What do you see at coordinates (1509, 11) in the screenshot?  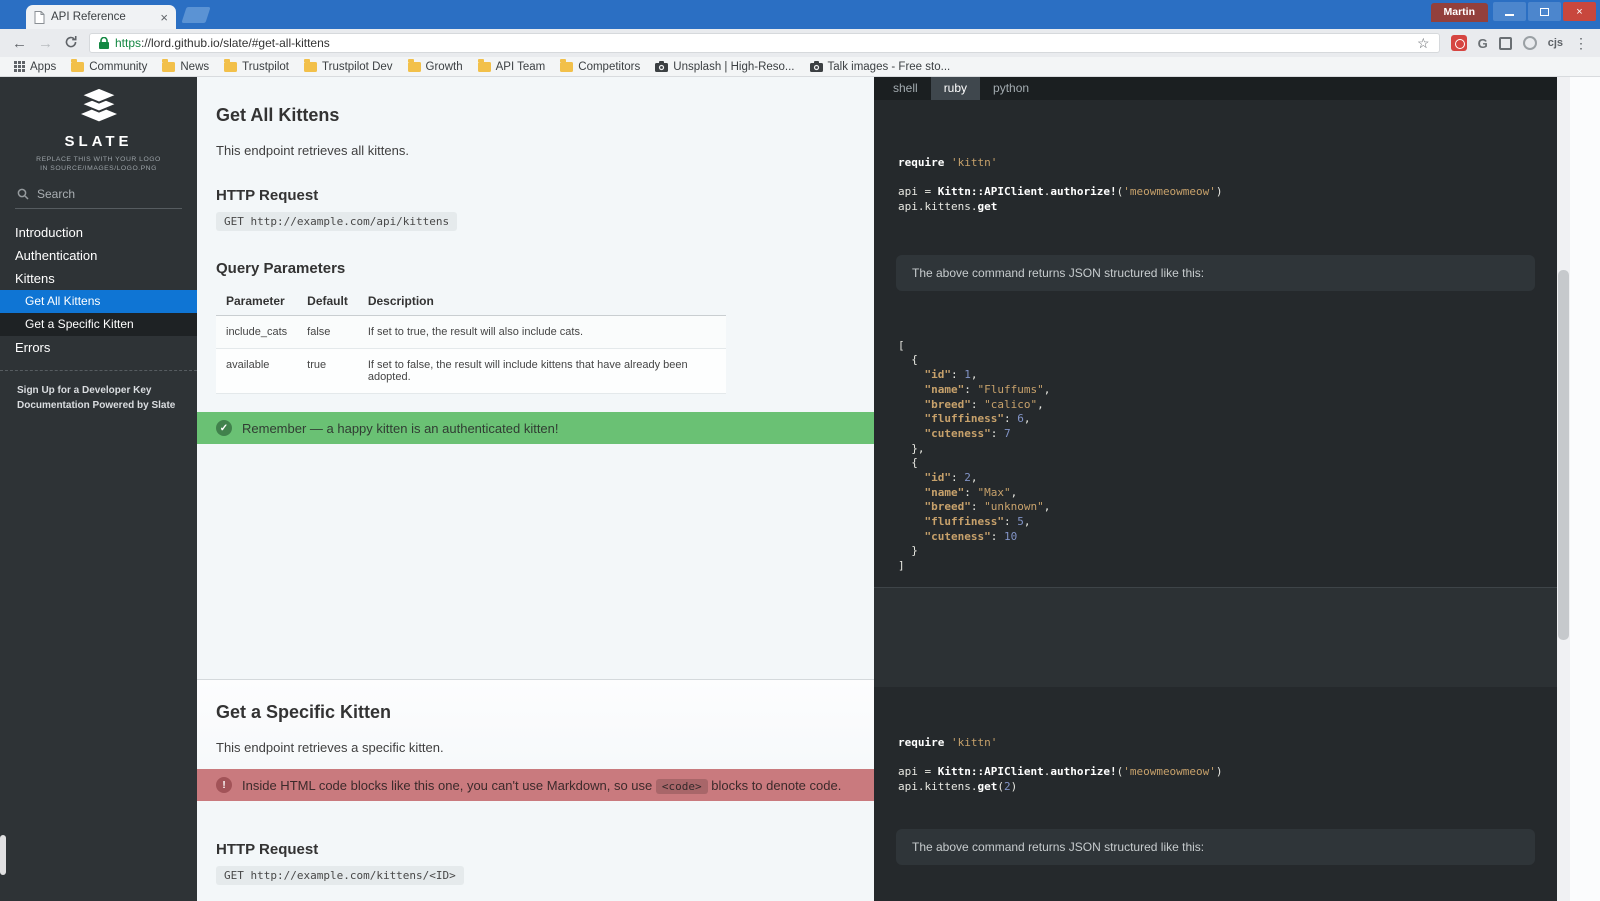 I see `minimize-button` at bounding box center [1509, 11].